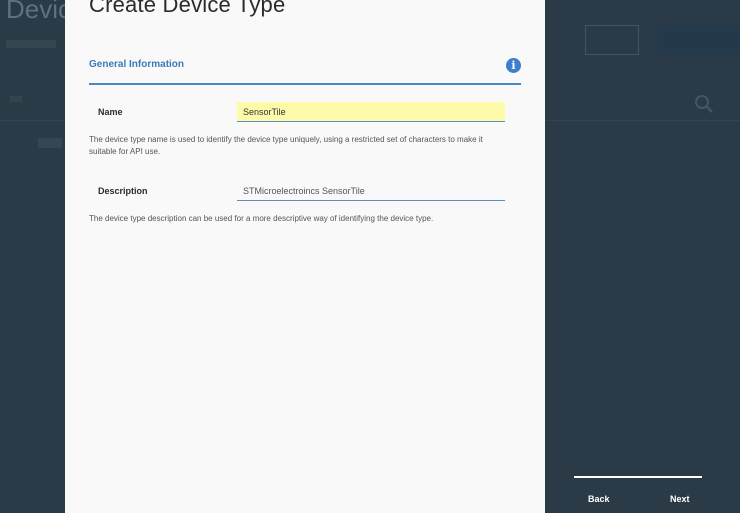  I want to click on back-button: Back, so click(599, 499).